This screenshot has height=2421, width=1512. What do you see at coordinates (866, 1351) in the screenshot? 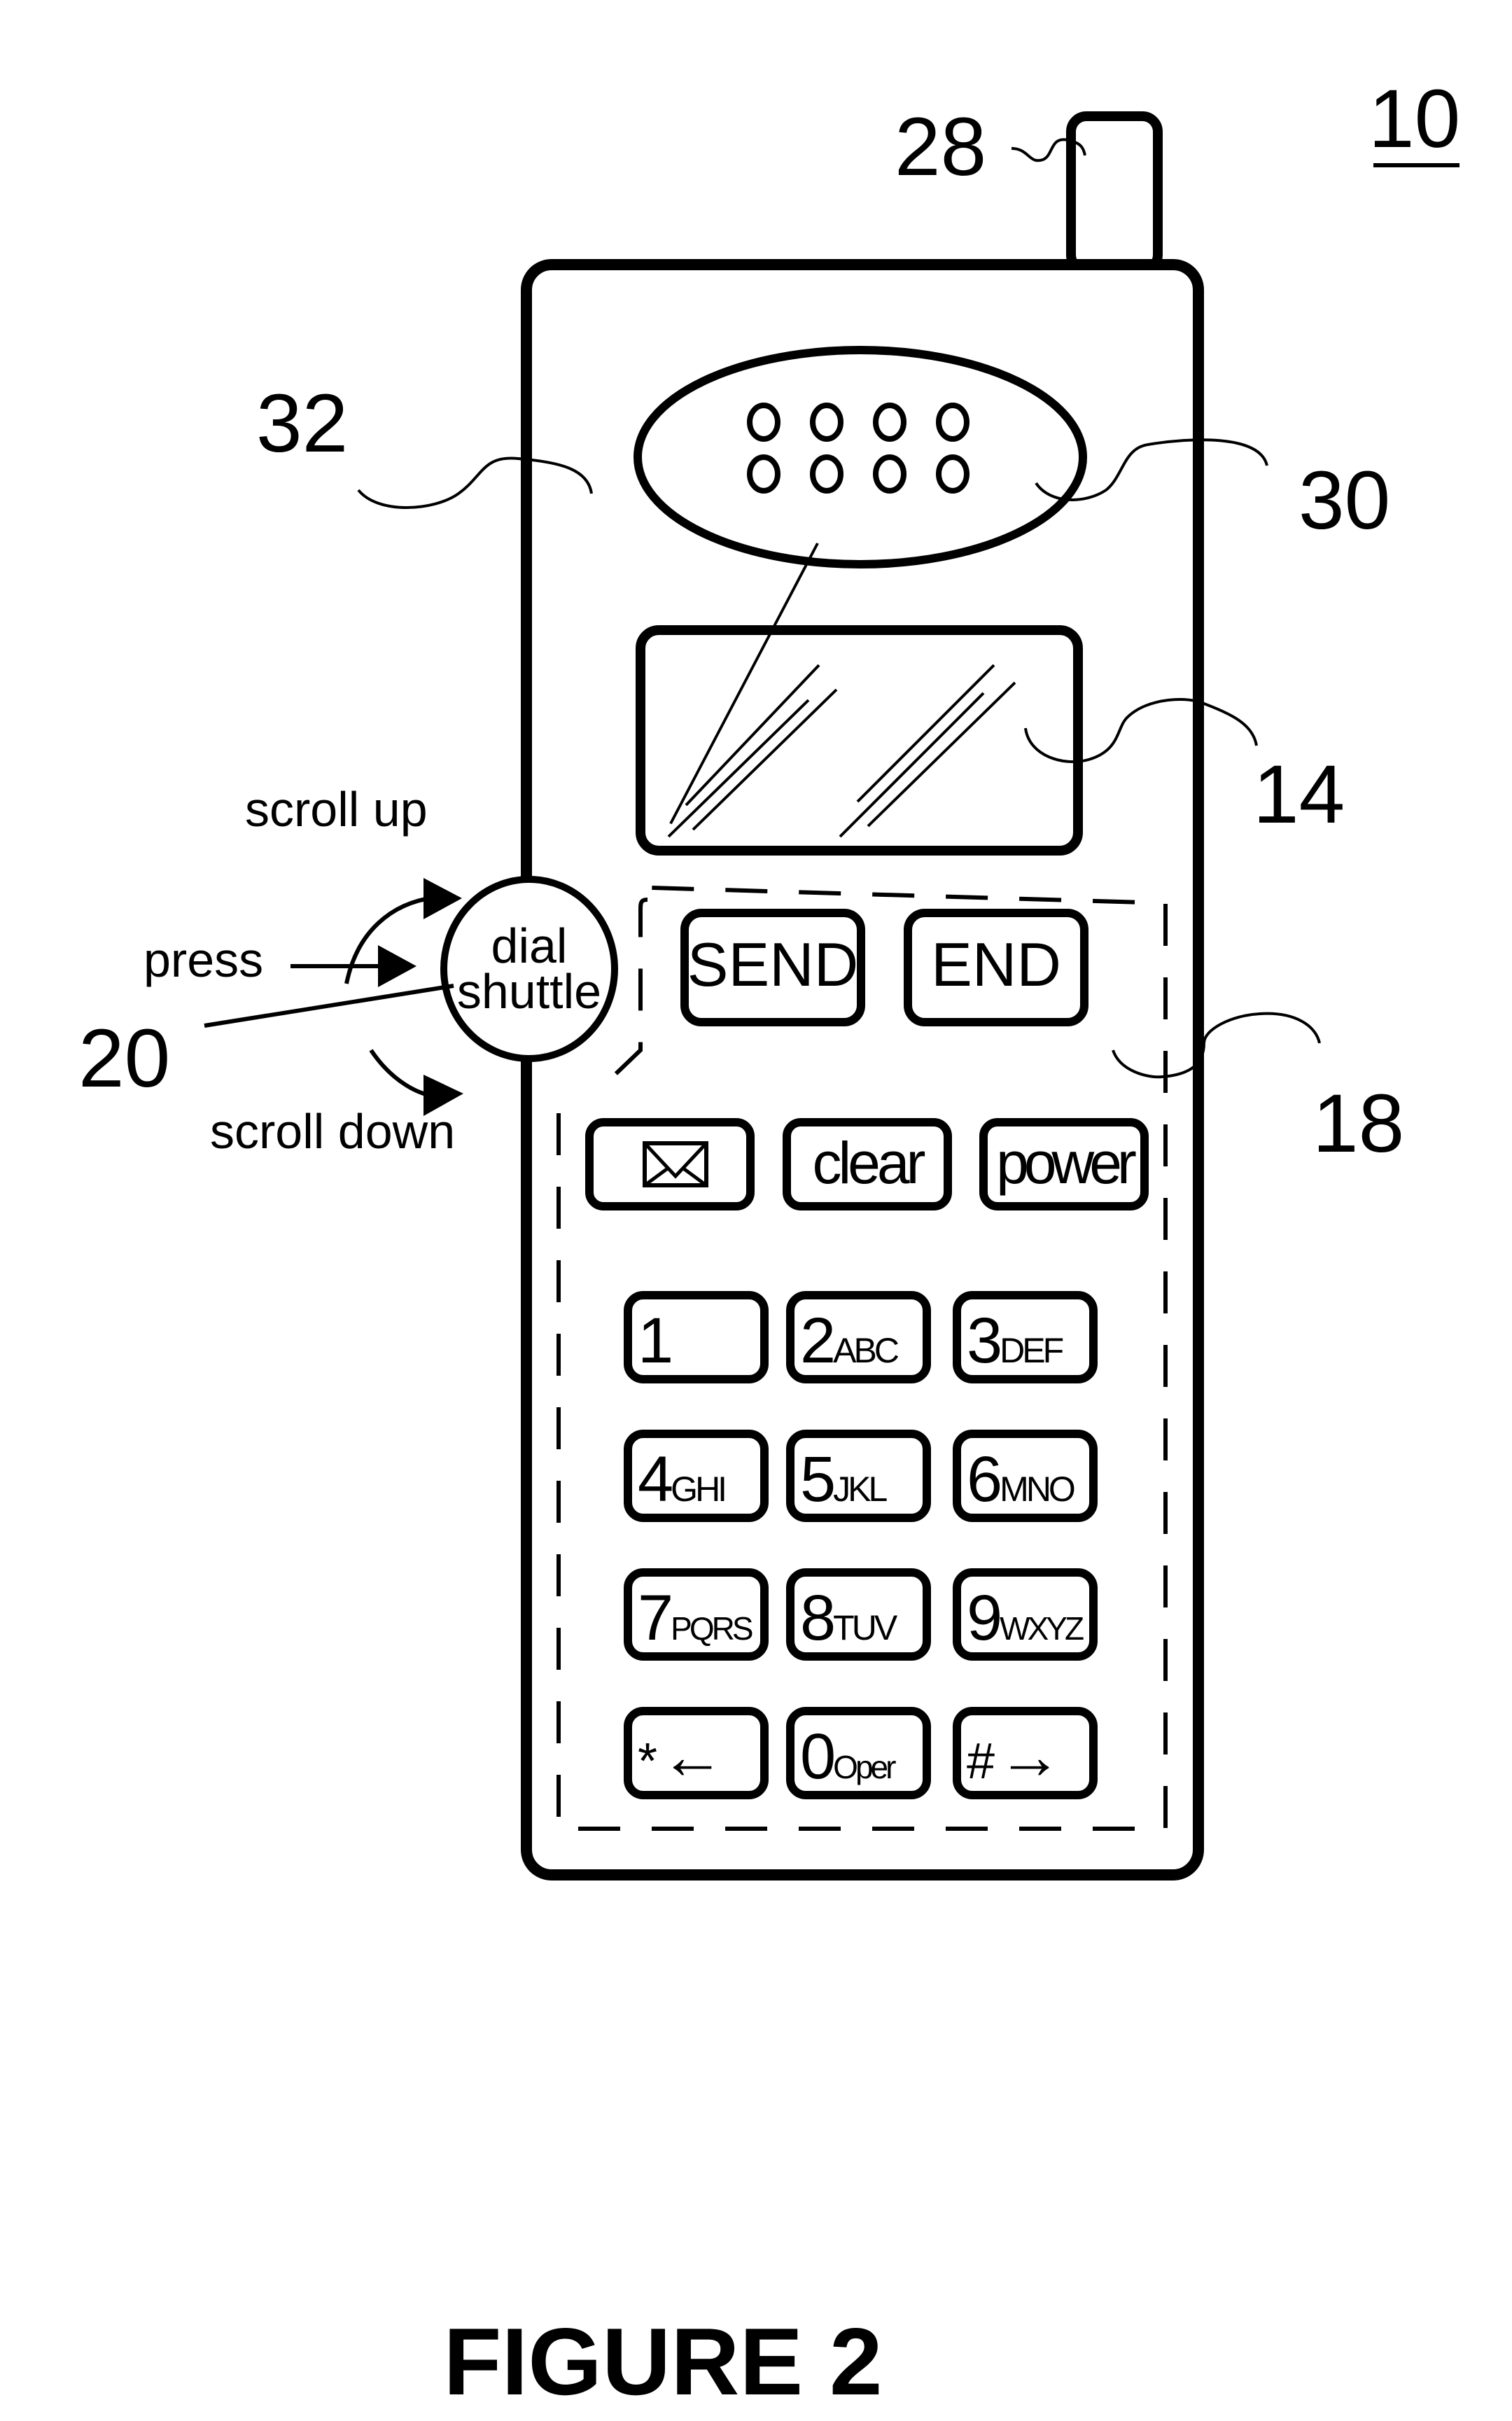
I see `keypad-key-letters: ABC` at bounding box center [866, 1351].